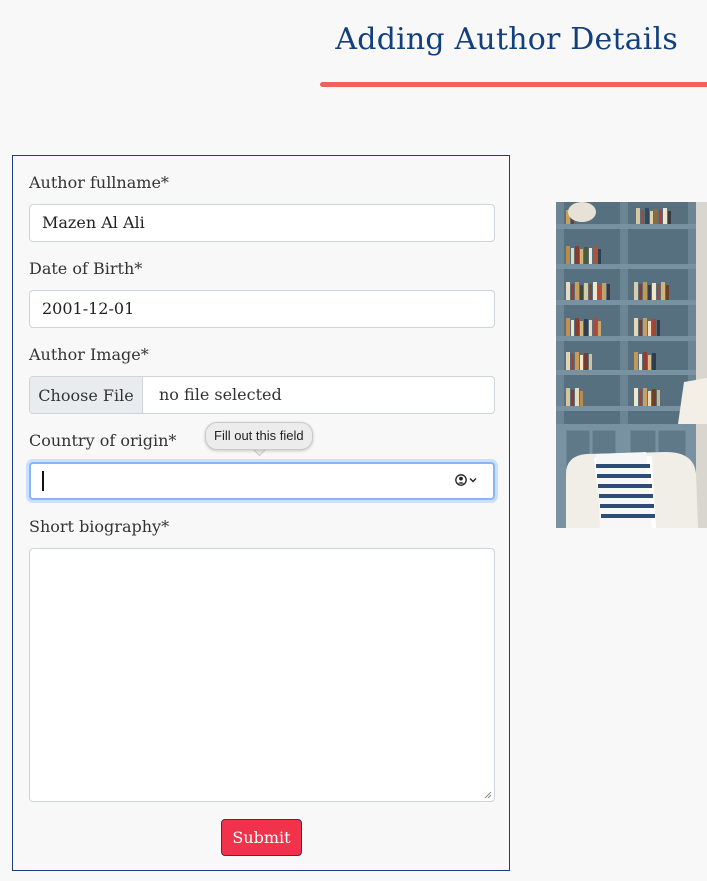  What do you see at coordinates (89, 354) in the screenshot?
I see `author-image-label: Author Image*` at bounding box center [89, 354].